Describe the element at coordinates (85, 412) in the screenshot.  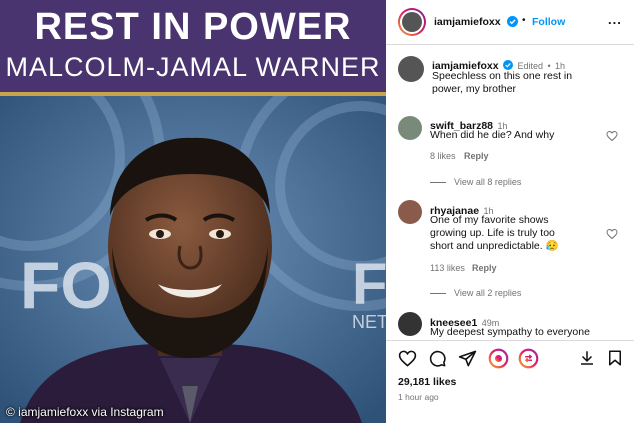
I see `image-credit: © iamjamiefoxx via Instagram` at that location.